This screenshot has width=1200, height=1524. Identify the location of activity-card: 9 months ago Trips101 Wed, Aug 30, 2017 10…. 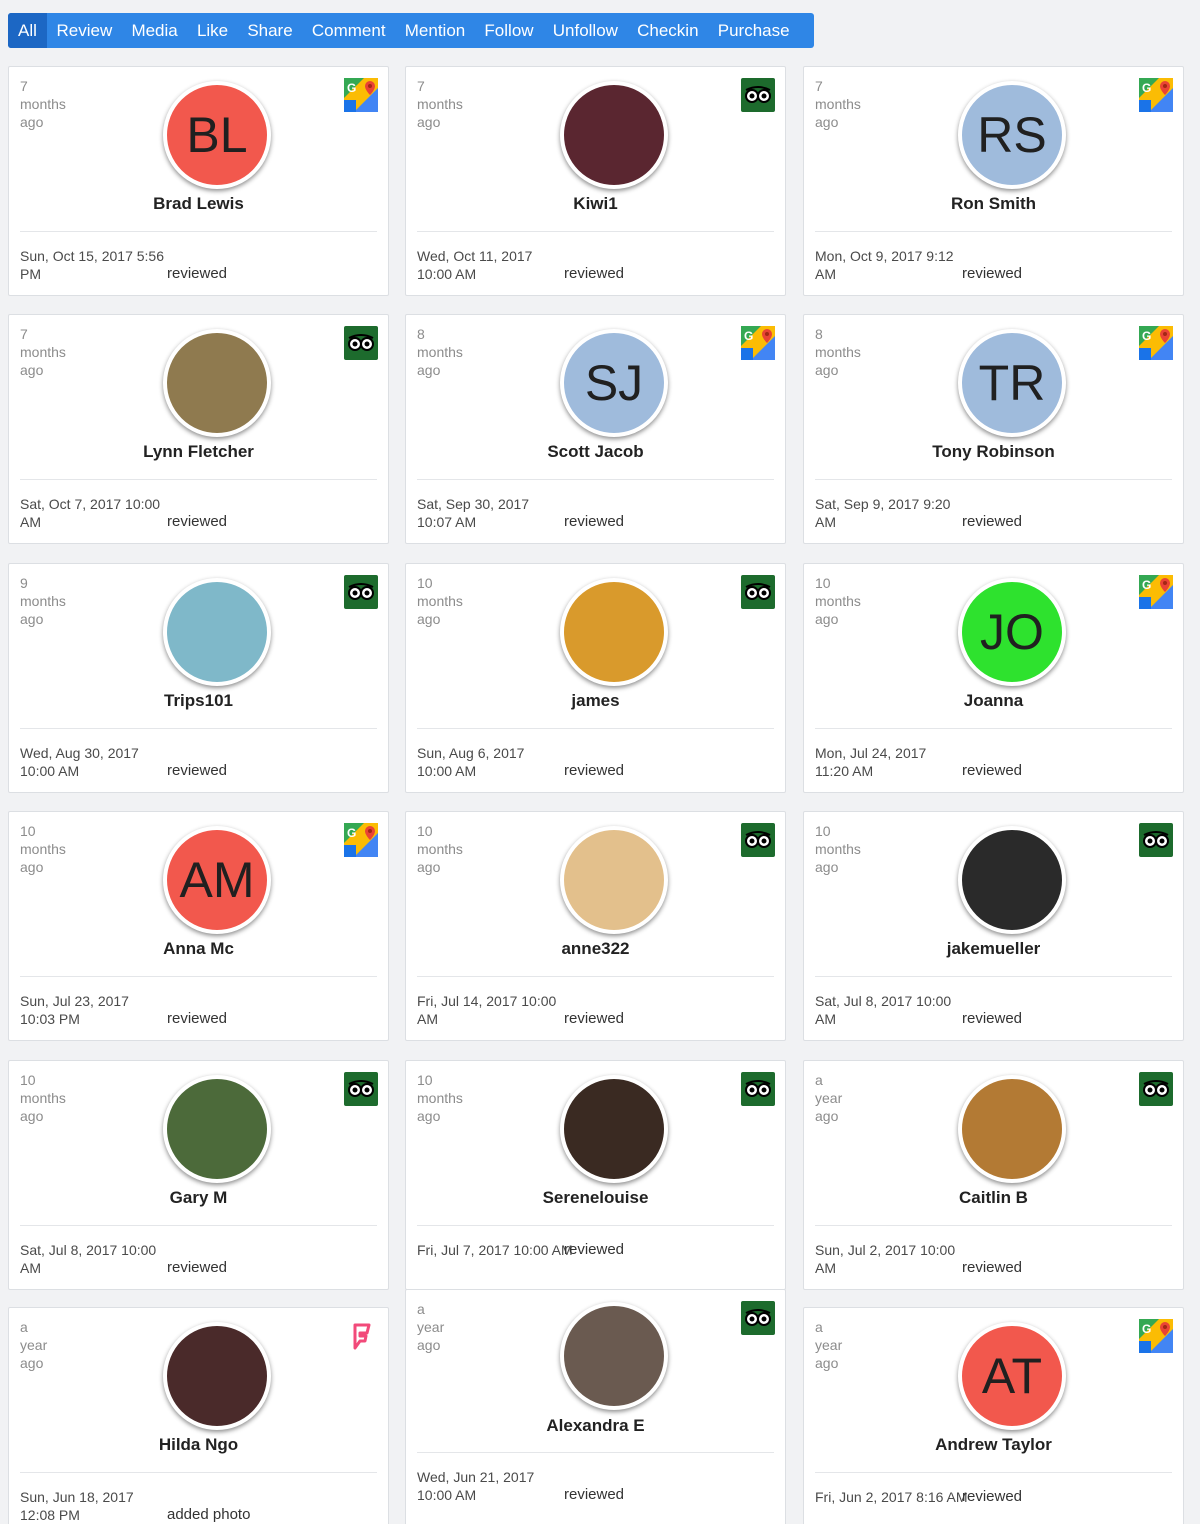
(198, 678).